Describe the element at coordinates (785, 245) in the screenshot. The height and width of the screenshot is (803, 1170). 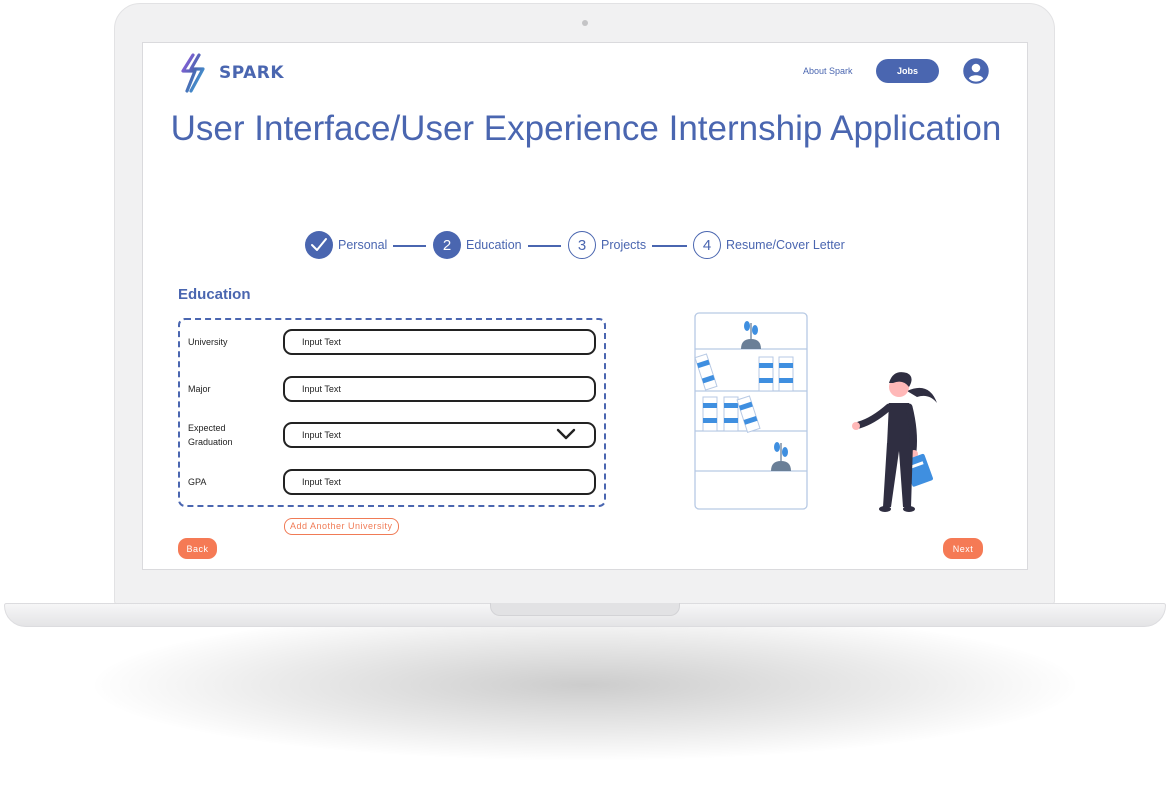
I see `step-4-label: Resume/Cover Letter` at that location.